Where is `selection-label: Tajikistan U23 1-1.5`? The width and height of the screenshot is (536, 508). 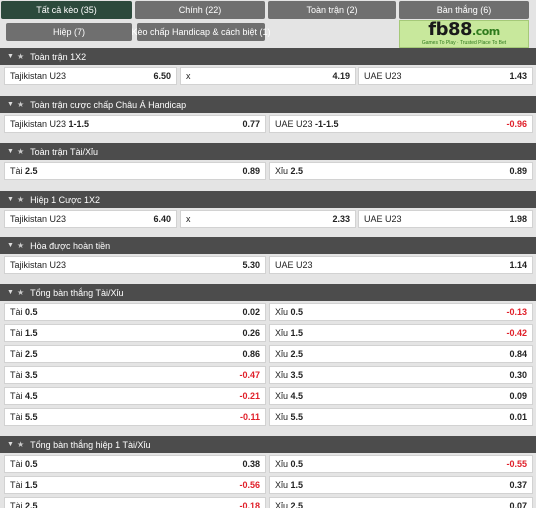 selection-label: Tajikistan U23 1-1.5 is located at coordinates (126, 124).